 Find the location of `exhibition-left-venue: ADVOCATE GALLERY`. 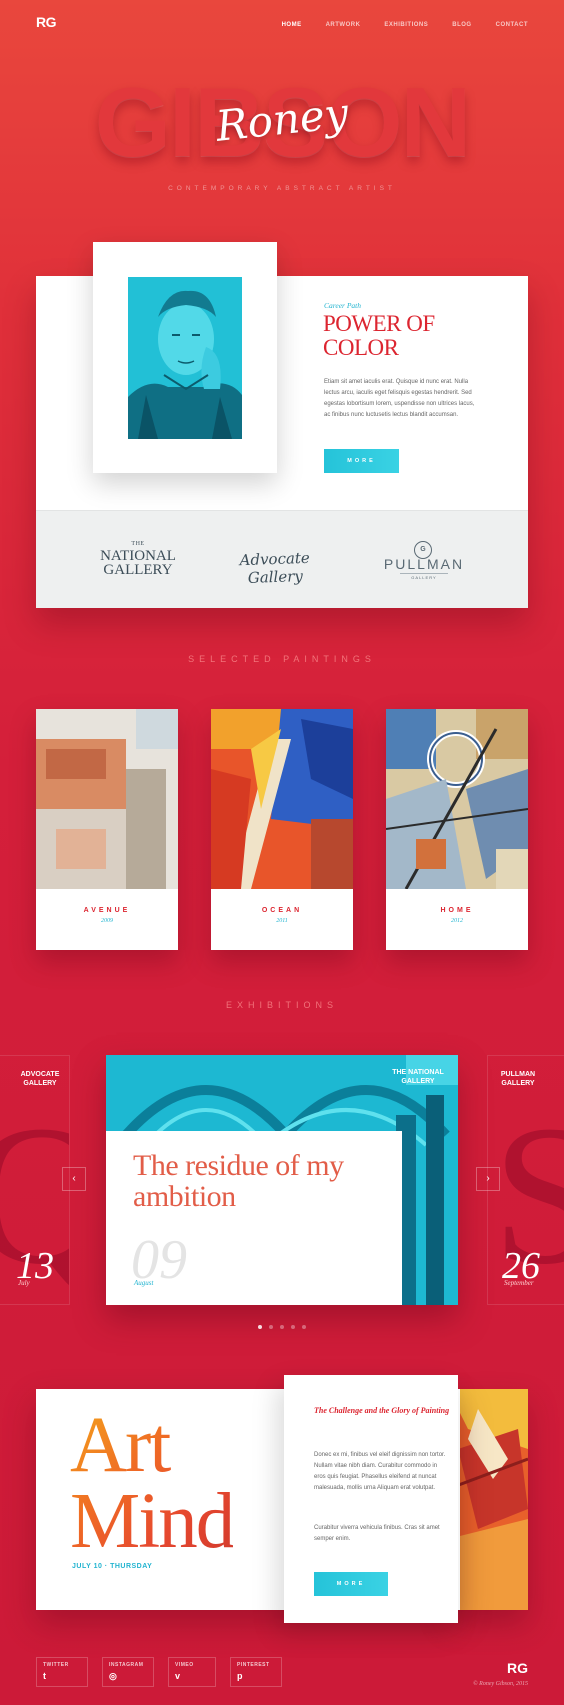

exhibition-left-venue: ADVOCATE GALLERY is located at coordinates (40, 1079).